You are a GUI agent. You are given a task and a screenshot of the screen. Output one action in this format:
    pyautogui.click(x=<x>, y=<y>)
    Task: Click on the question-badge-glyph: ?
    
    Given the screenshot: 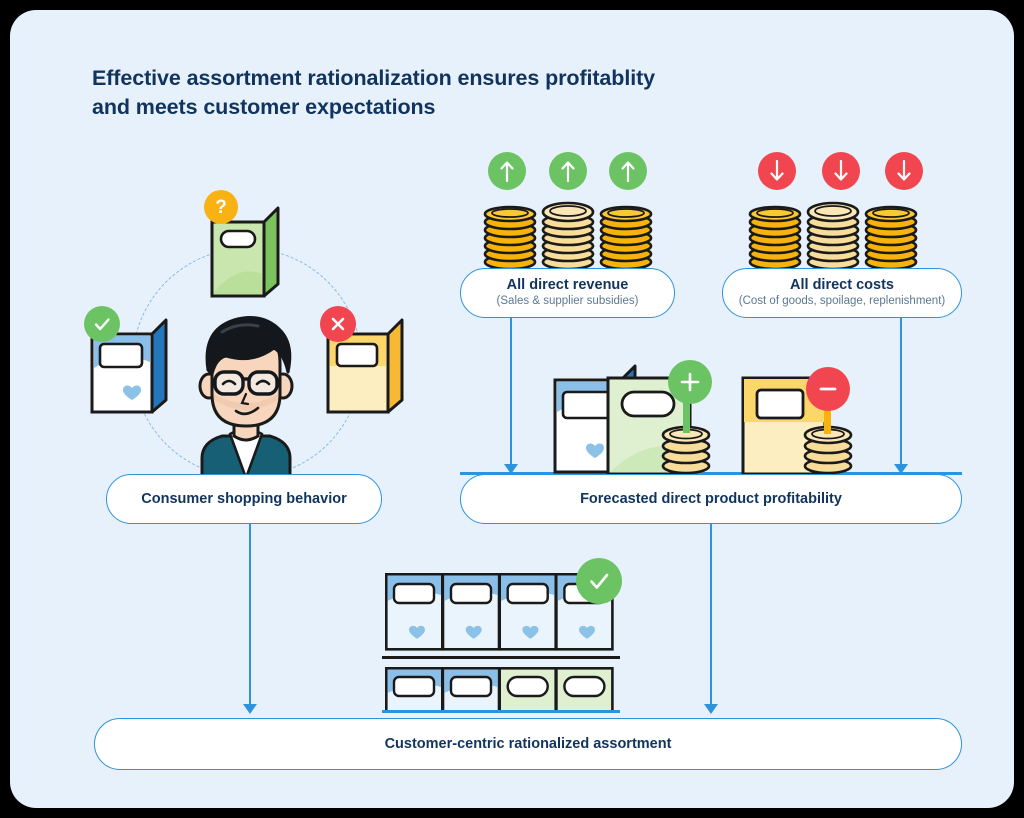 What is the action you would take?
    pyautogui.click(x=221, y=207)
    